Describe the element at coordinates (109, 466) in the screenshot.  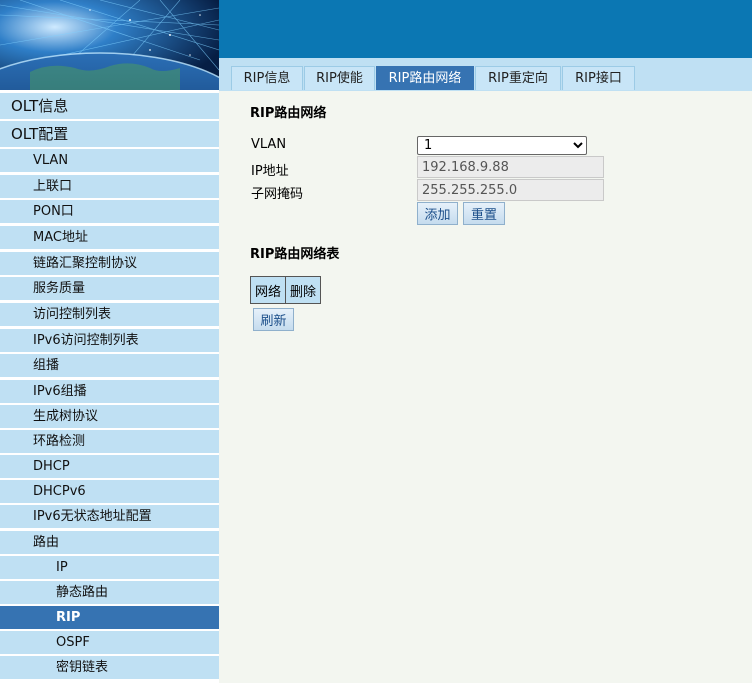
I see `sidebar-item-dhcp: DHCP` at that location.